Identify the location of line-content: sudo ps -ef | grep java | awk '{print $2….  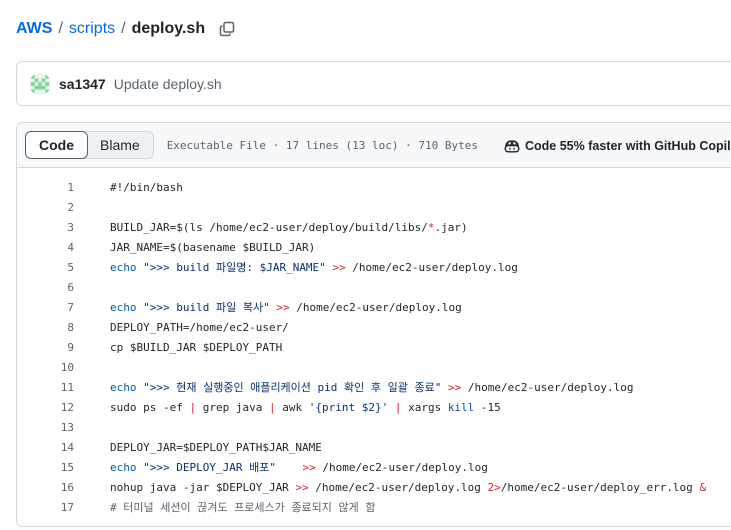
(305, 407).